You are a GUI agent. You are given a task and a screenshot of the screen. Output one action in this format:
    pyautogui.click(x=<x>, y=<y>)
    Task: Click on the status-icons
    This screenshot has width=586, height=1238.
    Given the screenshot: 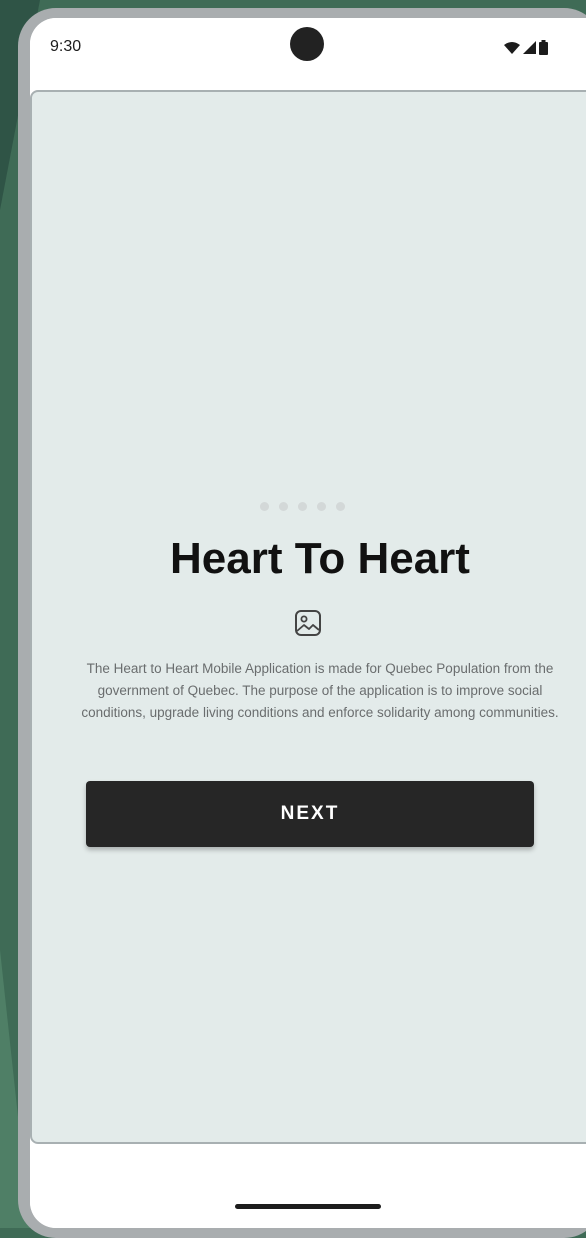 What is the action you would take?
    pyautogui.click(x=526, y=47)
    